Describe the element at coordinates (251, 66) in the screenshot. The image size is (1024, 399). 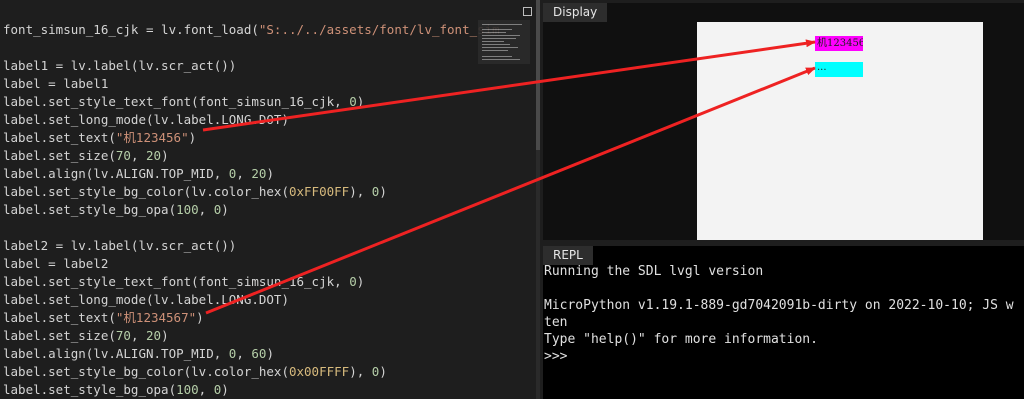
I see `code-line: label1 = lv.label(lv.scr_act())` at that location.